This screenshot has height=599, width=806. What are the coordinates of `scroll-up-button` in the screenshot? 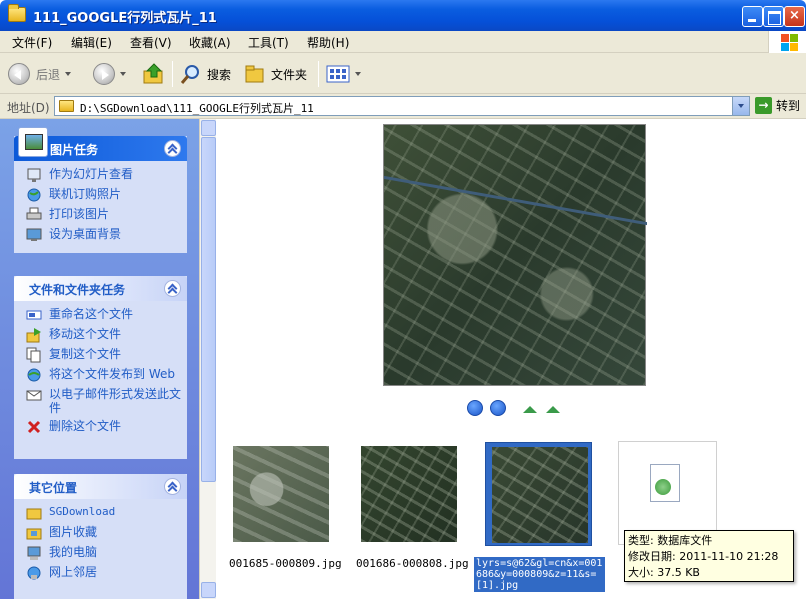 It's located at (208, 128).